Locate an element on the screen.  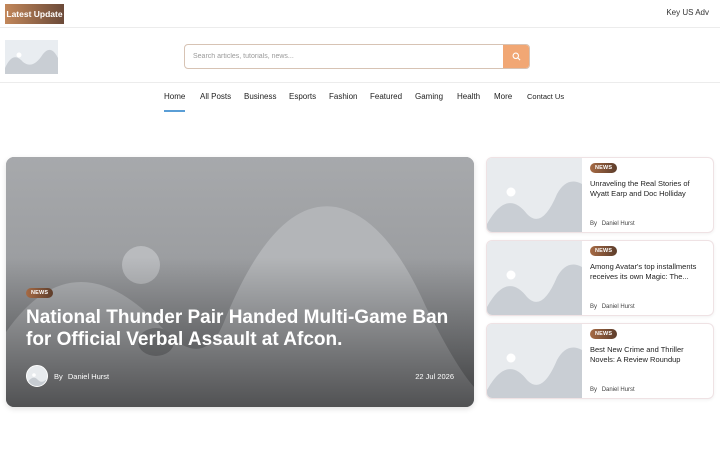
search-button is located at coordinates (516, 56).